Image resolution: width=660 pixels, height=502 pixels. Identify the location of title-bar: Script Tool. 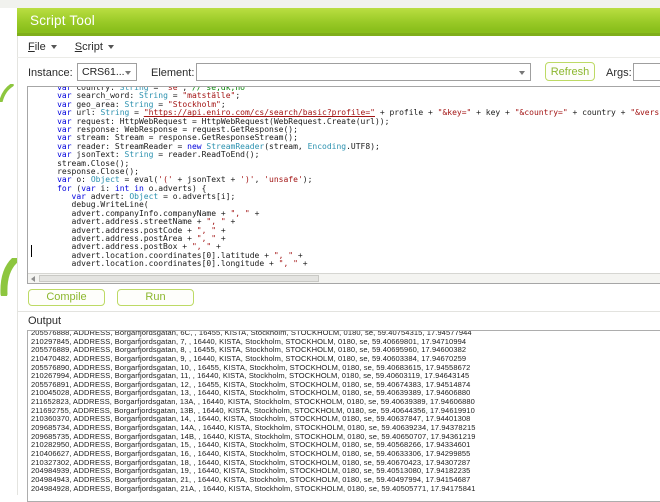
(338, 22).